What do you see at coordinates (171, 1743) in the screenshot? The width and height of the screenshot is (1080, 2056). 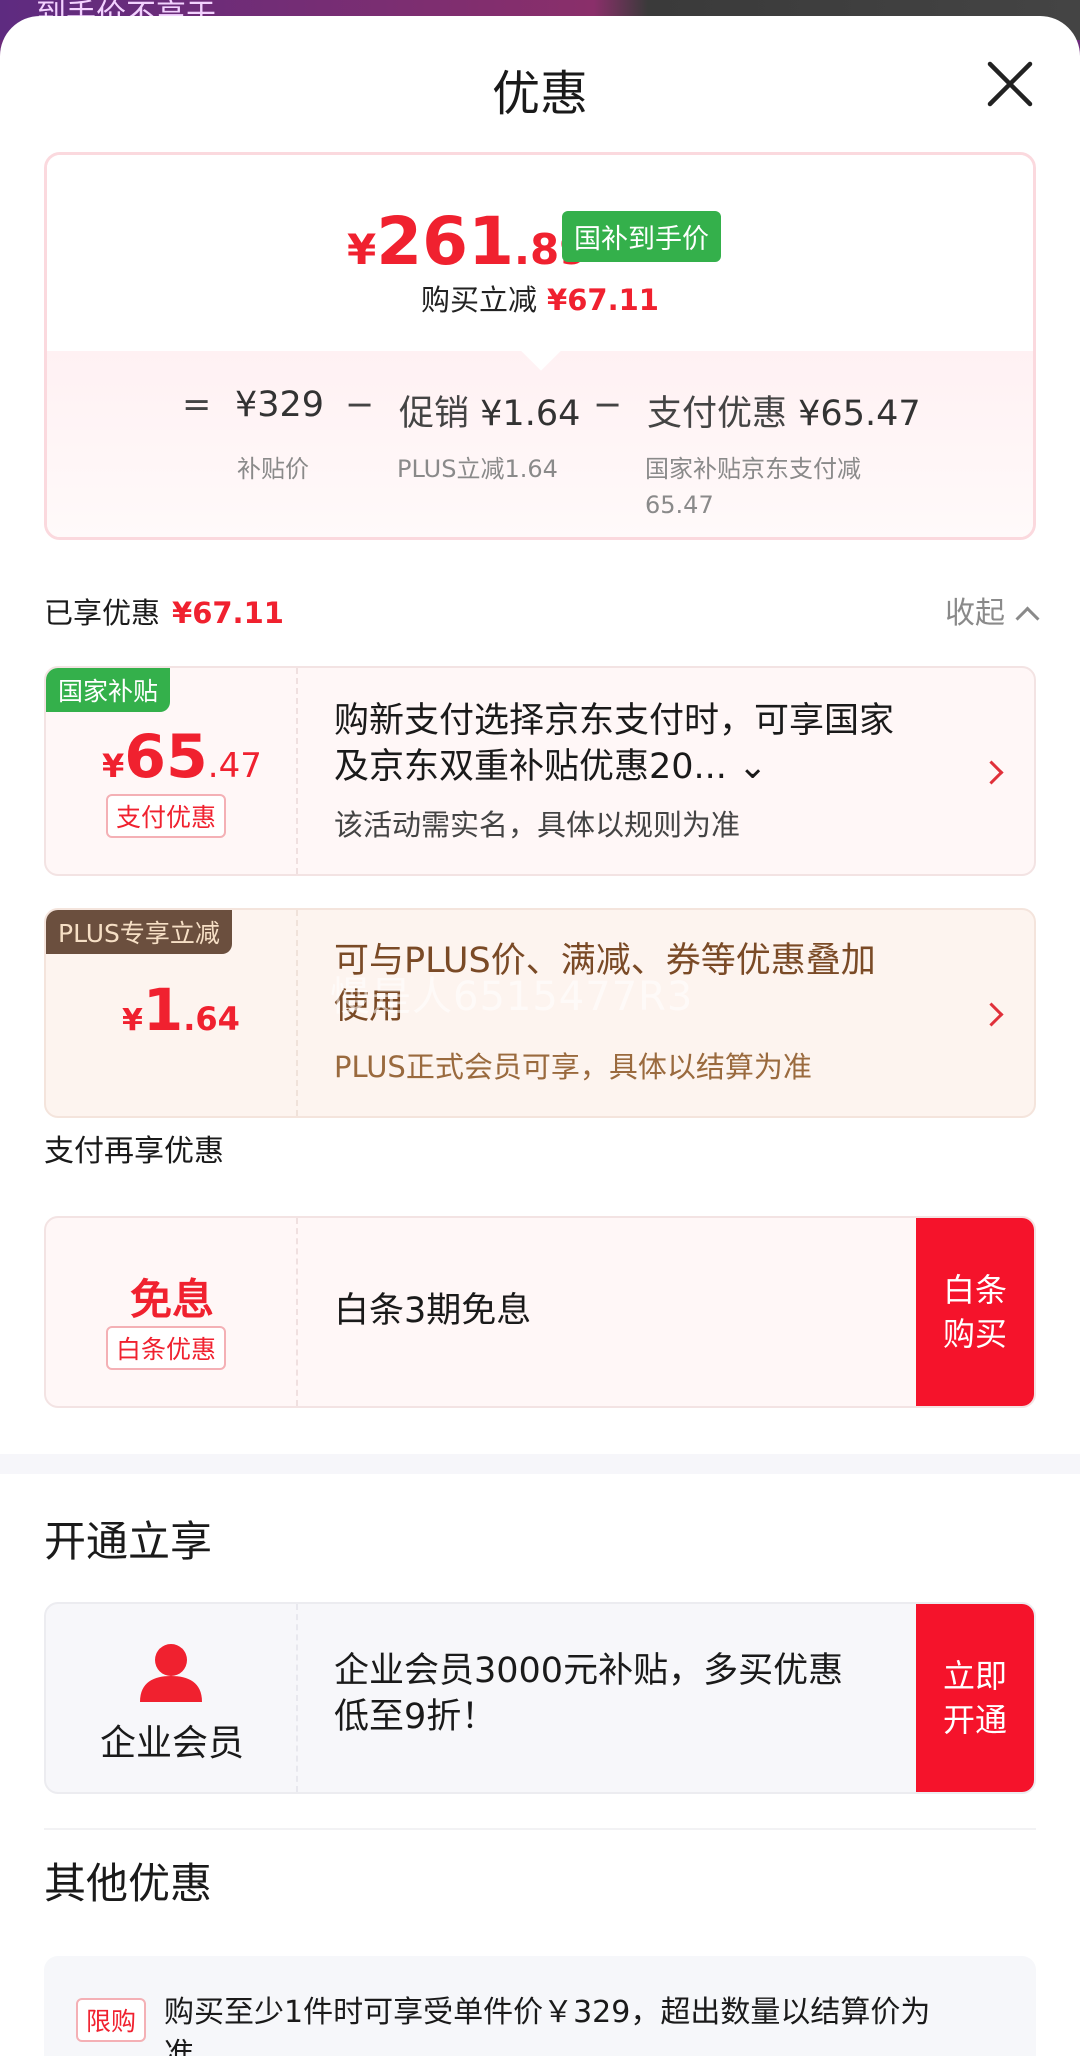 I see `enterprise-member-name: 企业会员` at bounding box center [171, 1743].